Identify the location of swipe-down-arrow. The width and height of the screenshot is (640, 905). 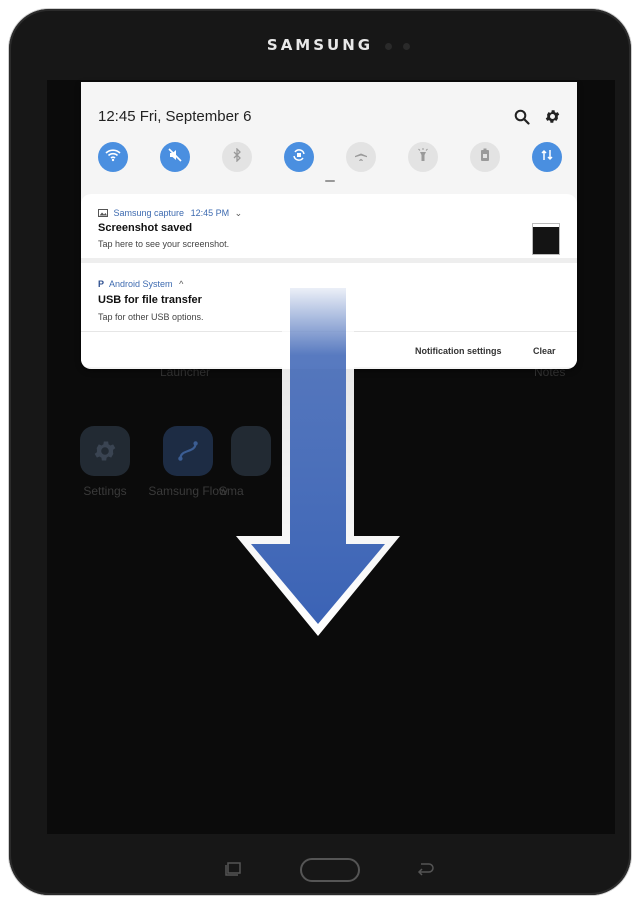
(318, 460).